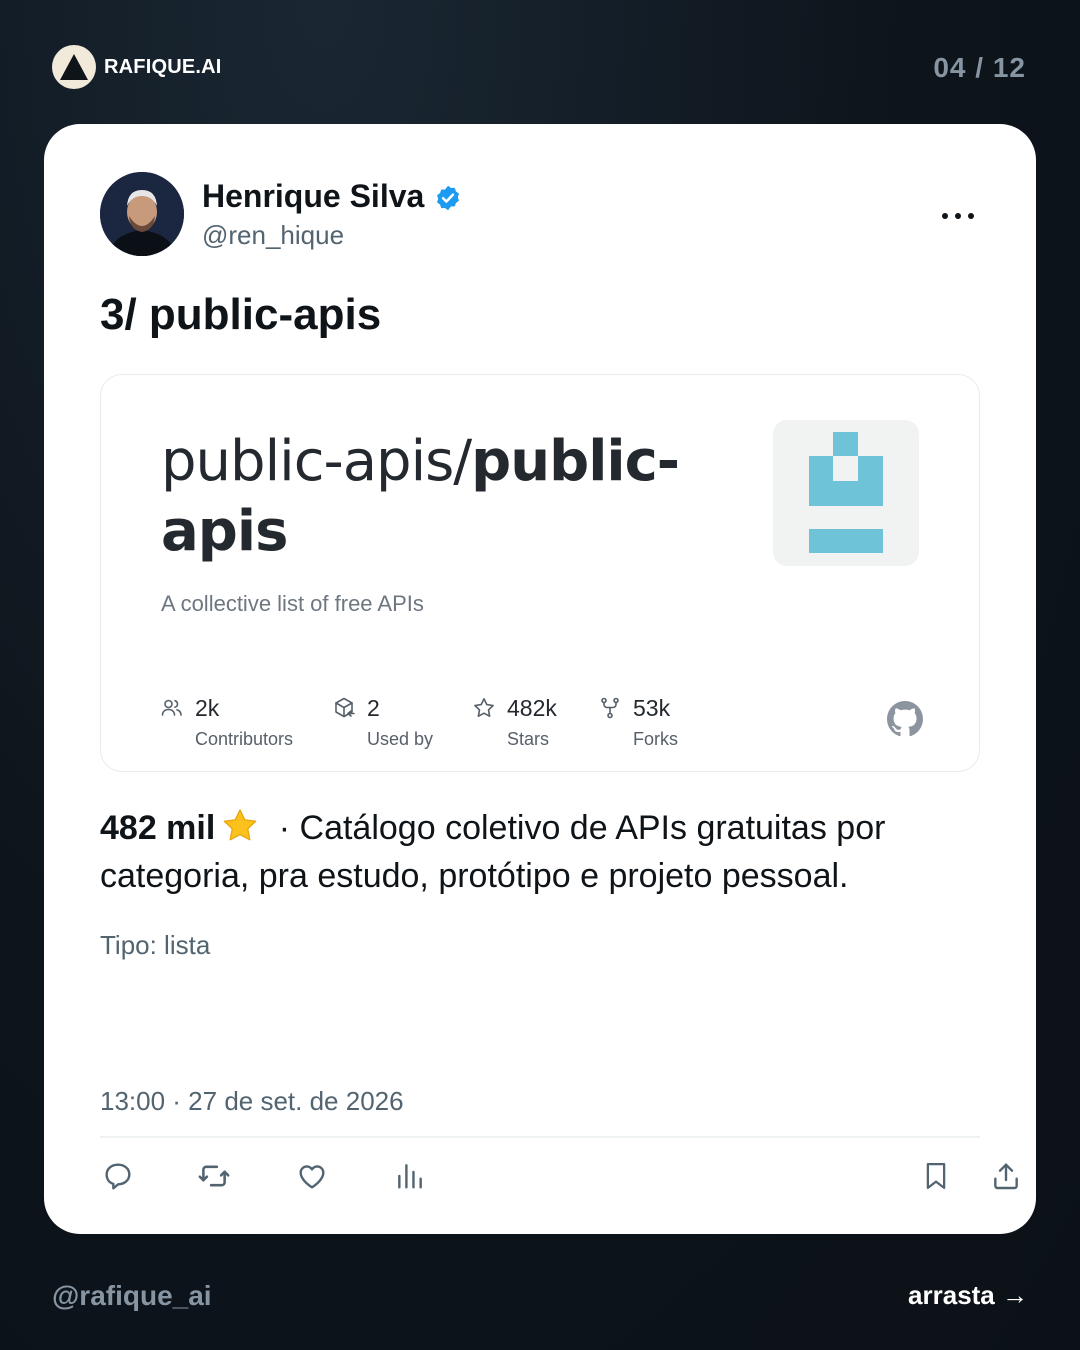 The height and width of the screenshot is (1350, 1080). I want to click on stat-label: Forks, so click(655, 739).